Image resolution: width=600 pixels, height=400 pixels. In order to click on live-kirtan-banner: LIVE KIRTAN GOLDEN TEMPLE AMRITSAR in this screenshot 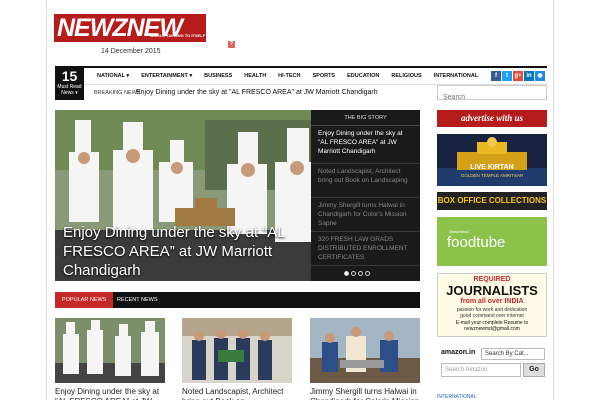, I will do `click(492, 160)`.